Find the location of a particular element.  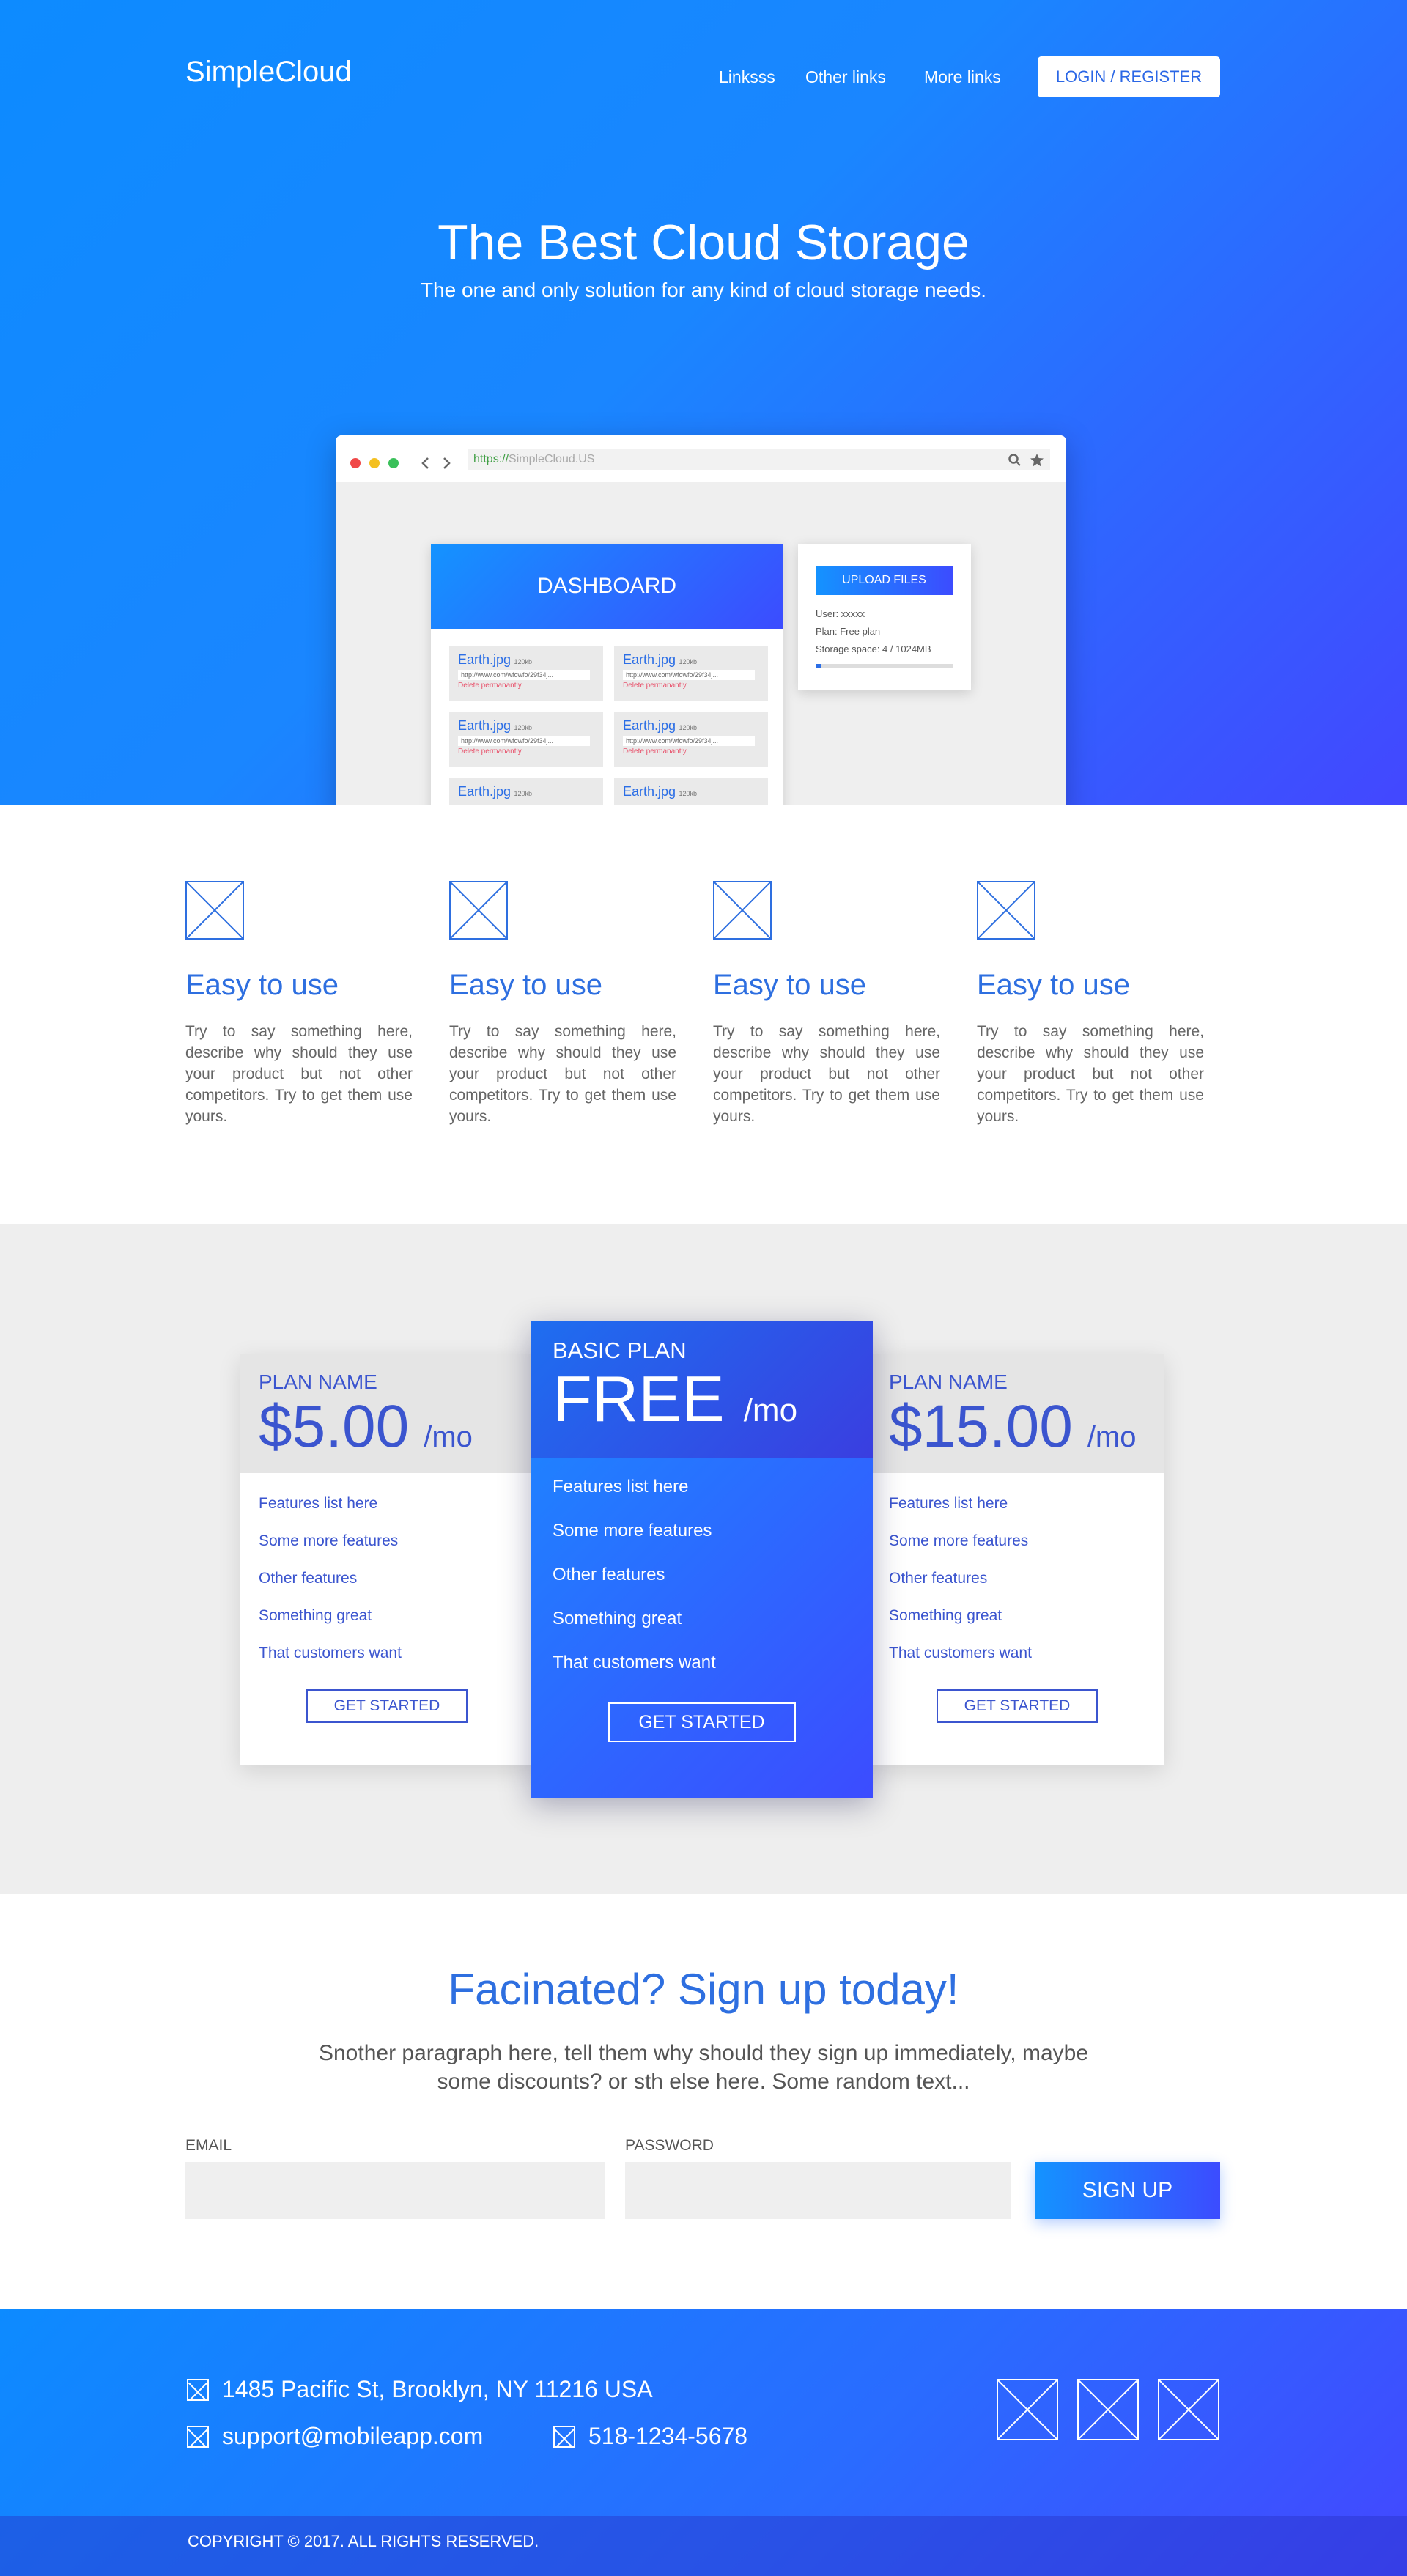

plan-header: BASIC PLAN FREE/mo is located at coordinates (702, 1389).